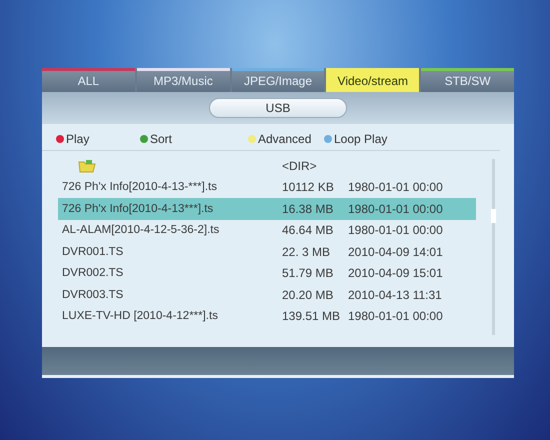  I want to click on tab: MP3/Music, so click(183, 80).